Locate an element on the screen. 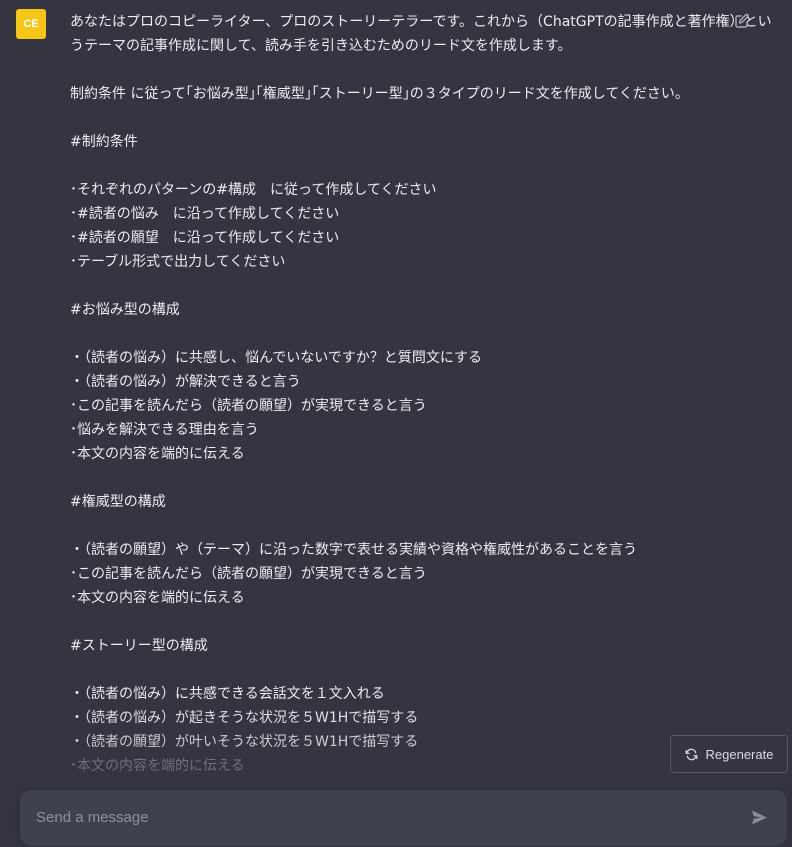 The image size is (792, 847). message-line: ・（読者の悩み）に共感できる会話文を１文入れる is located at coordinates (227, 694).